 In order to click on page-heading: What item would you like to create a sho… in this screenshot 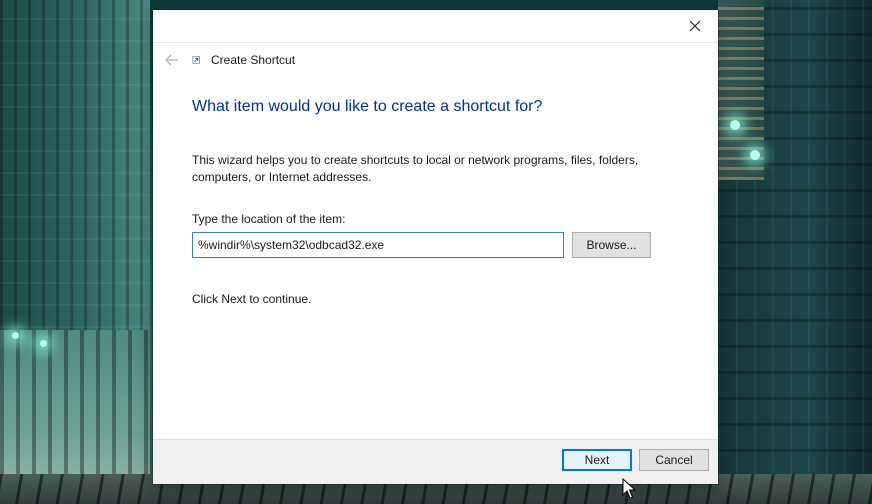, I will do `click(367, 106)`.